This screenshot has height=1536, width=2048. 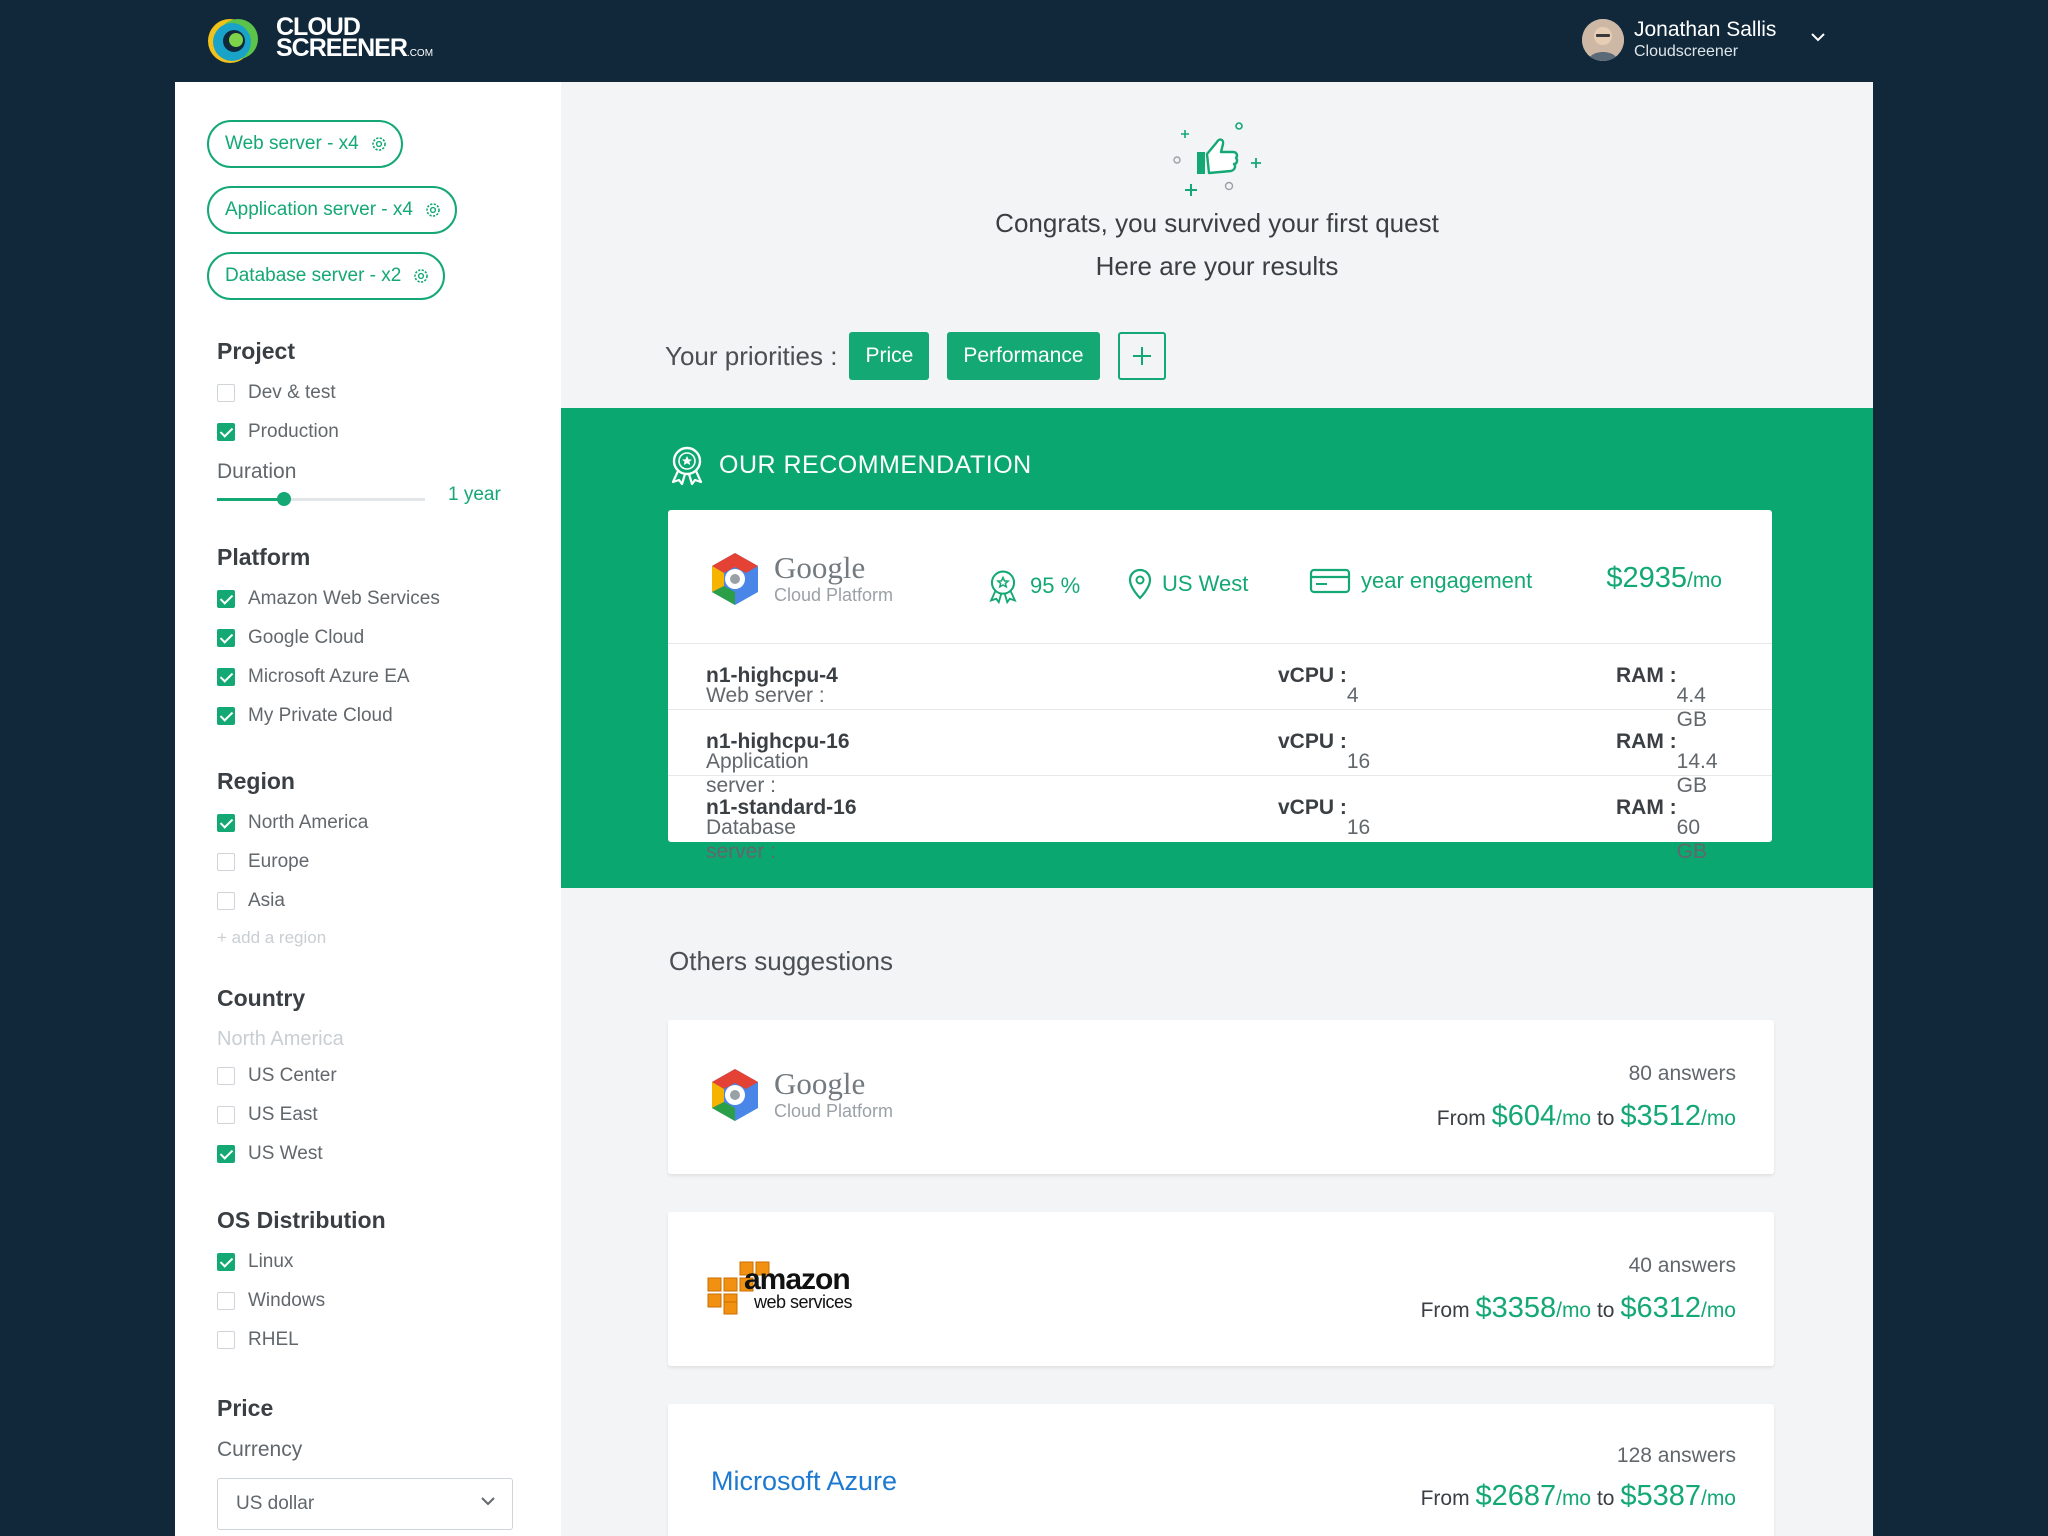 What do you see at coordinates (820, 1083) in the screenshot?
I see `provider-word: Google` at bounding box center [820, 1083].